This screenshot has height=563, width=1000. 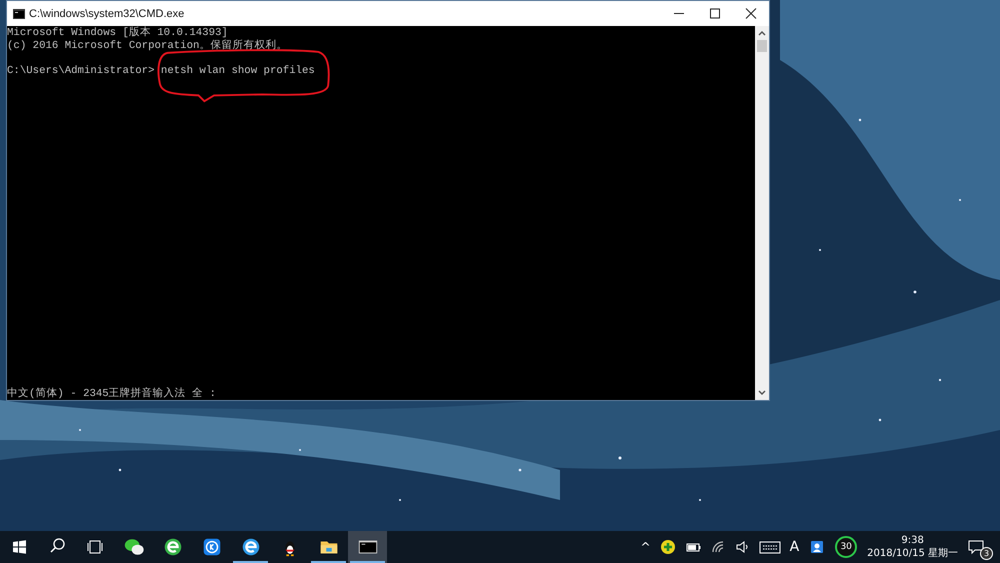 What do you see at coordinates (795, 547) in the screenshot?
I see `ime-mode-button: A` at bounding box center [795, 547].